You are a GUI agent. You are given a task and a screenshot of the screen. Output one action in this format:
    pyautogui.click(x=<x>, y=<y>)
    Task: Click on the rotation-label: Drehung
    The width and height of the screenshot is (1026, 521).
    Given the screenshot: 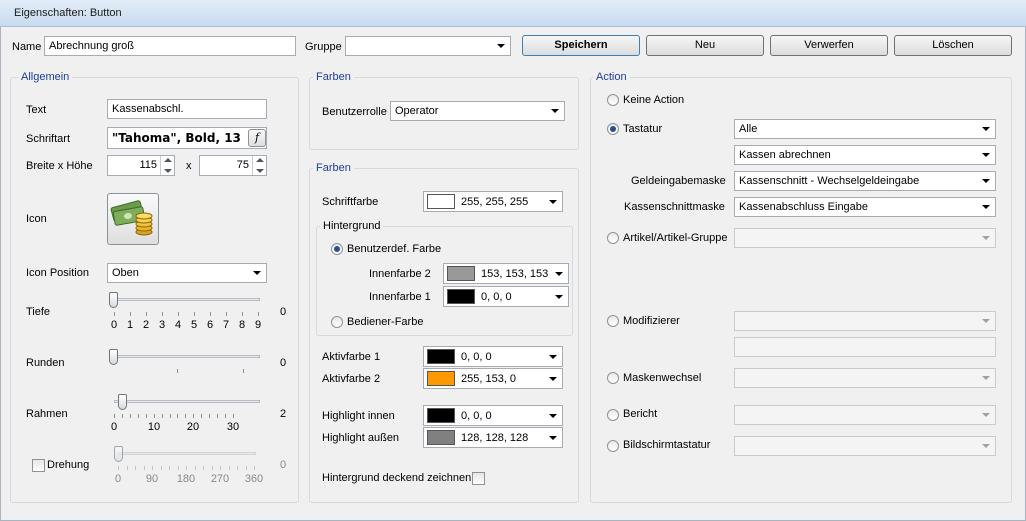 What is the action you would take?
    pyautogui.click(x=68, y=465)
    